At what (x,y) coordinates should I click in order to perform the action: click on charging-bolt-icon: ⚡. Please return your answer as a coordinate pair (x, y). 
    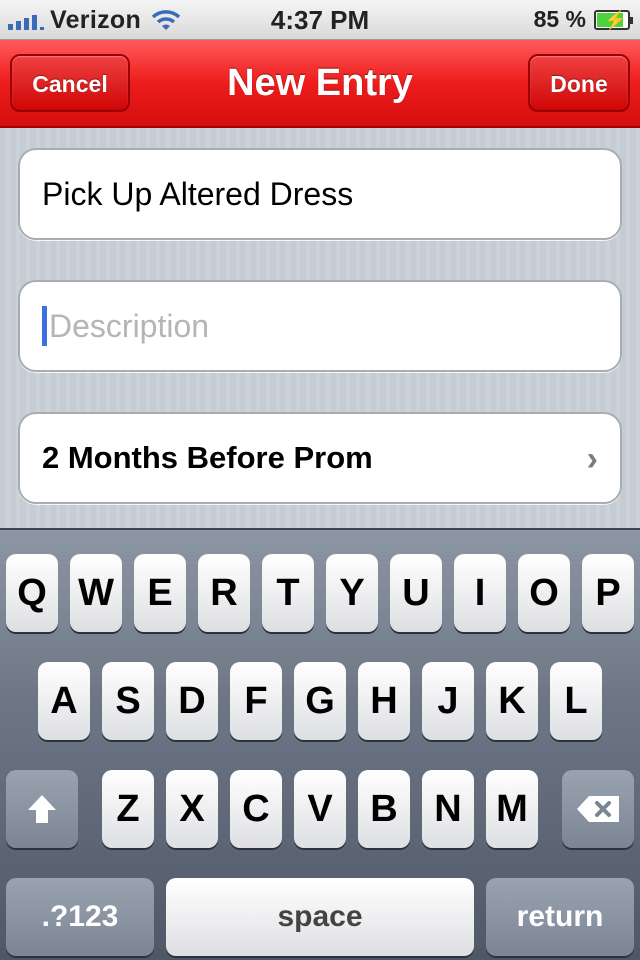
    Looking at the image, I should click on (615, 19).